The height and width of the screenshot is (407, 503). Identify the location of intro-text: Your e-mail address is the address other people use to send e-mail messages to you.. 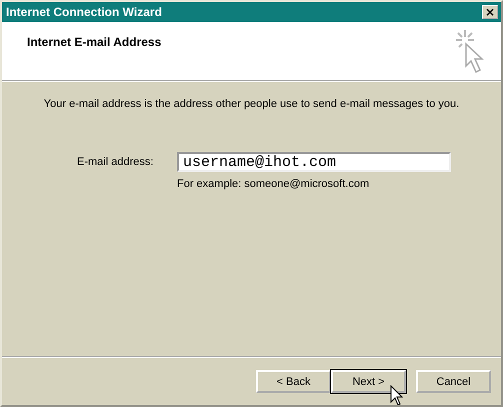
(251, 104).